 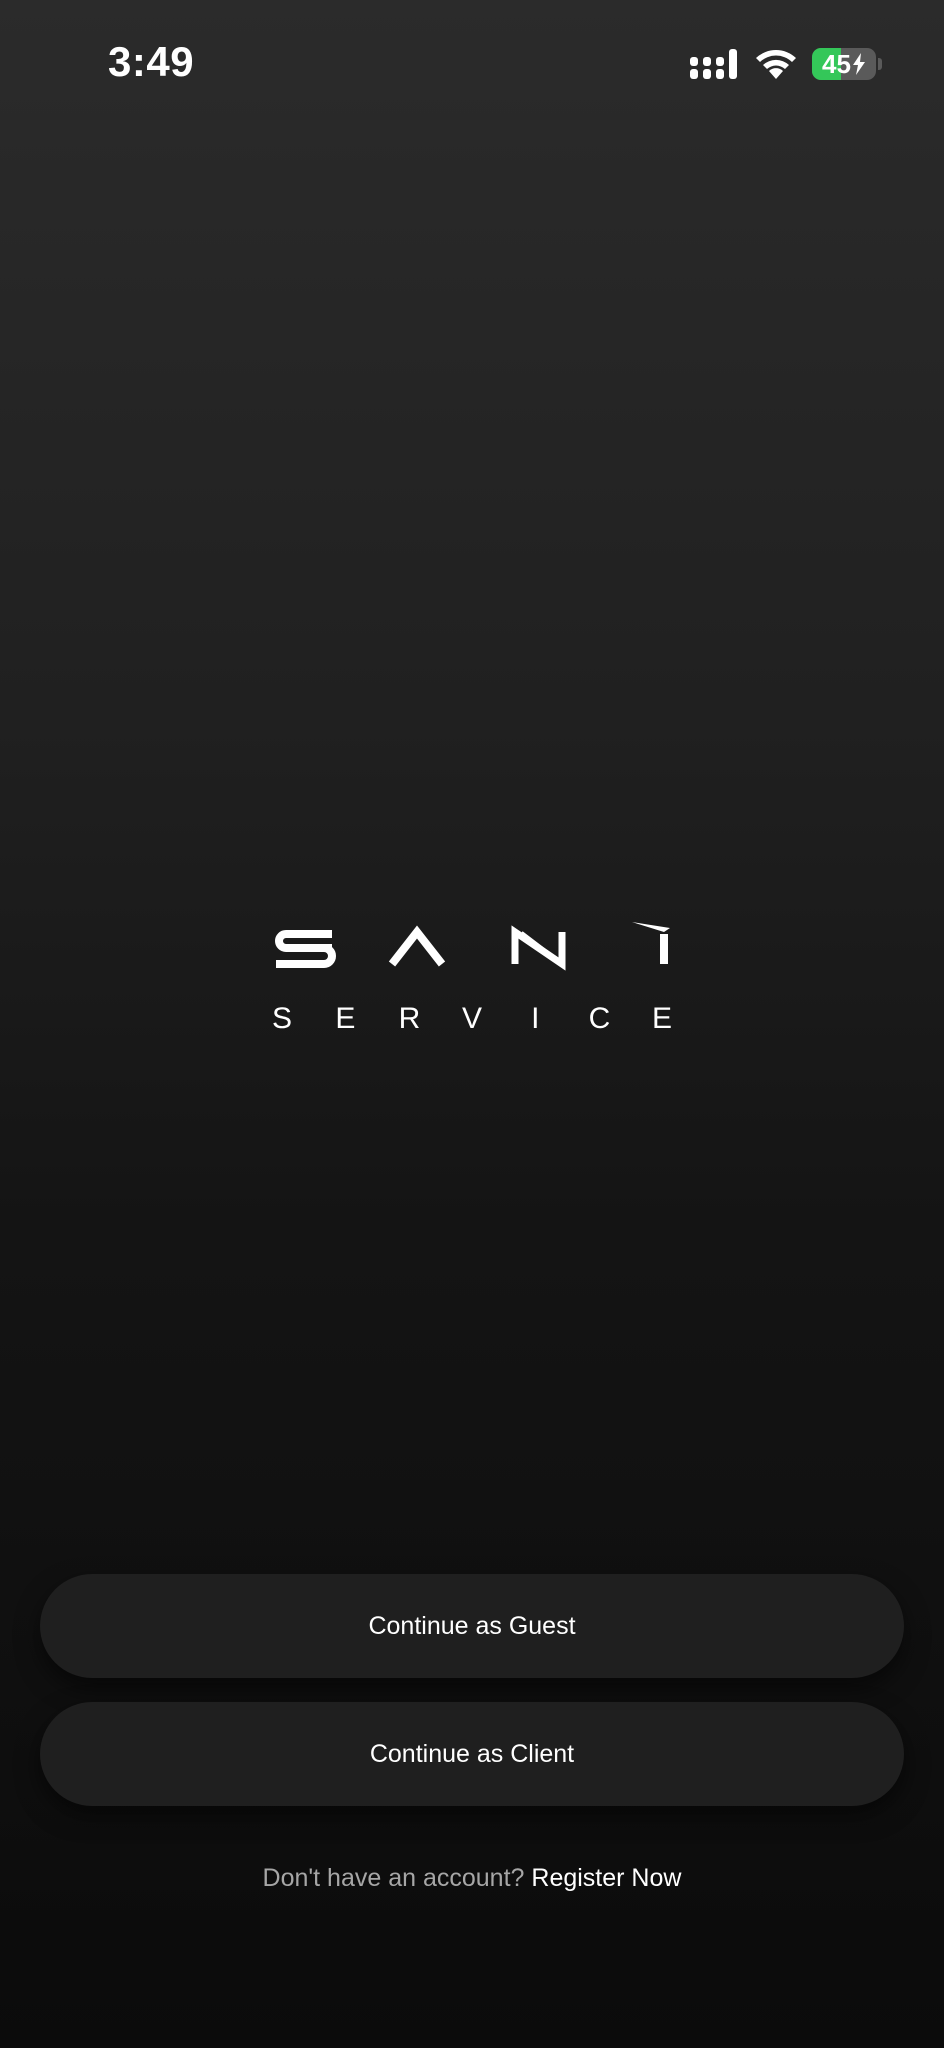 What do you see at coordinates (472, 65) in the screenshot?
I see `status-bar: 3:49 45` at bounding box center [472, 65].